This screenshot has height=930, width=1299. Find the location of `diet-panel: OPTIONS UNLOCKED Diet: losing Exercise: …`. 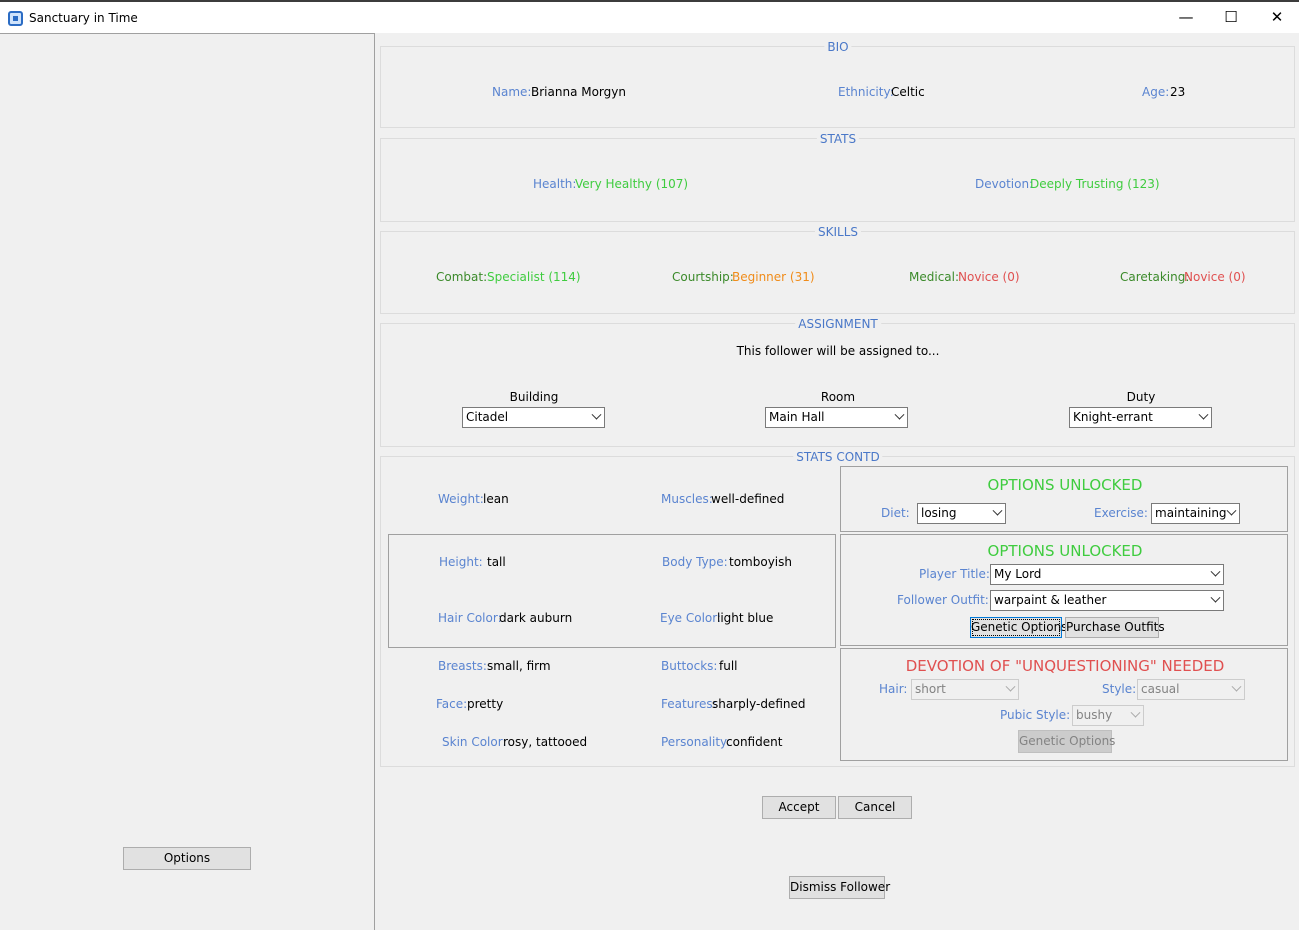

diet-panel: OPTIONS UNLOCKED Diet: losing Exercise: … is located at coordinates (1064, 499).